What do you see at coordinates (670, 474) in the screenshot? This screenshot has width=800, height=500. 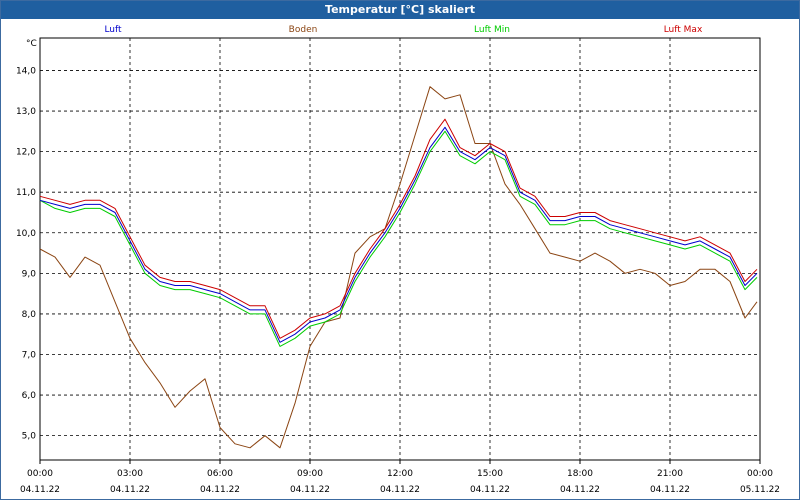 I see `x-tick-time: 21:00` at bounding box center [670, 474].